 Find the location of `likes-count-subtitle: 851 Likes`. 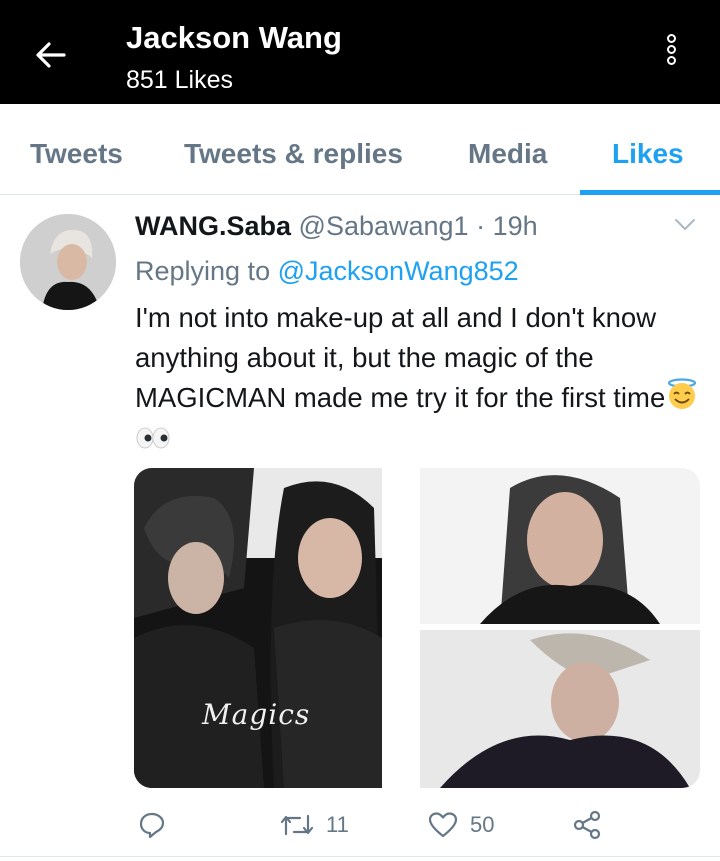

likes-count-subtitle: 851 Likes is located at coordinates (180, 80).